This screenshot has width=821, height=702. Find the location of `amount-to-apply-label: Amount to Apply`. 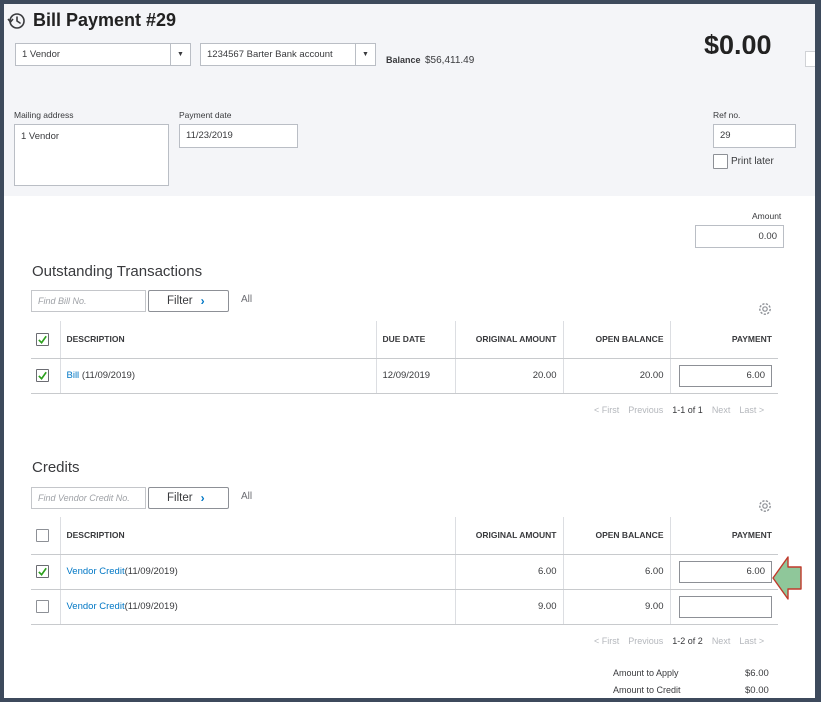

amount-to-apply-label: Amount to Apply is located at coordinates (646, 673).